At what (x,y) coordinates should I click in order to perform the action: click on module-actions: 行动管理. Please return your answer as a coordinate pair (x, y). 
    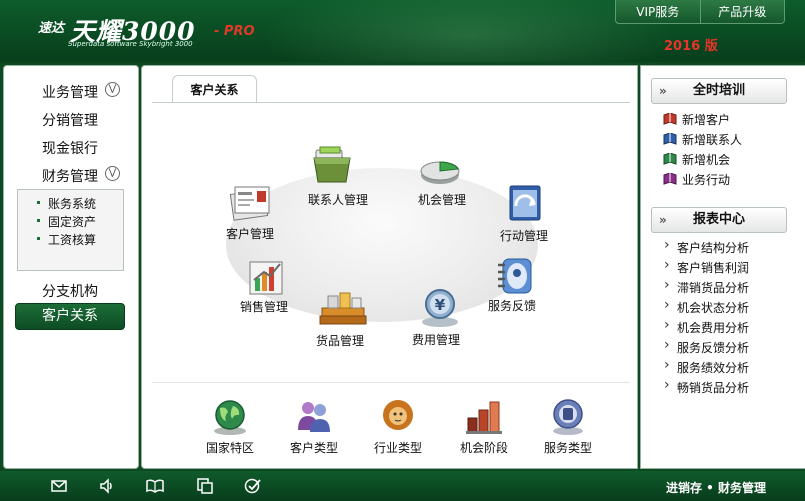
    Looking at the image, I should click on (524, 212).